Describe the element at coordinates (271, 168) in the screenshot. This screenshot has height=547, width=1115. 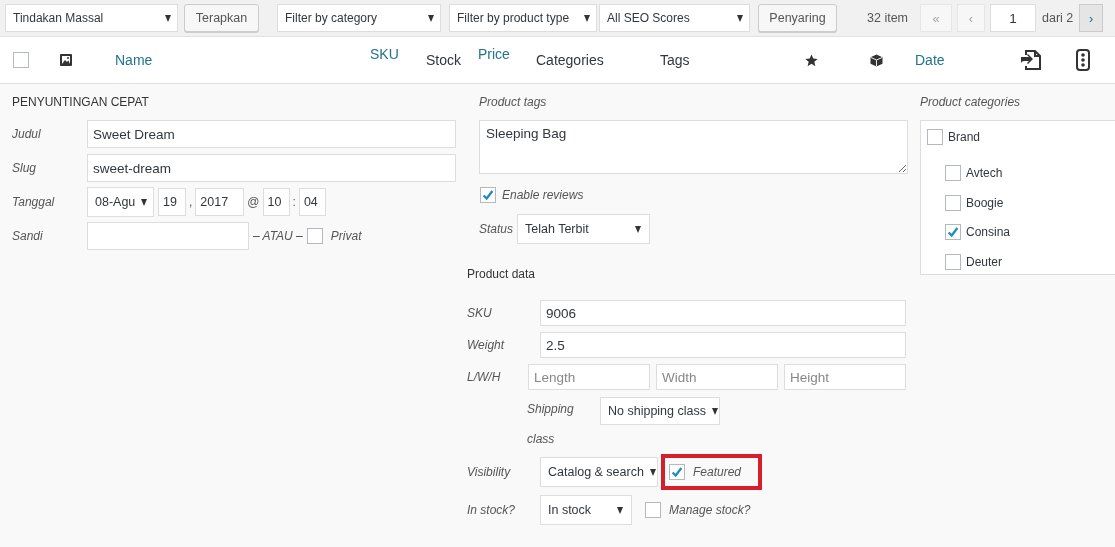
I see `input-field: sweet-dream` at that location.